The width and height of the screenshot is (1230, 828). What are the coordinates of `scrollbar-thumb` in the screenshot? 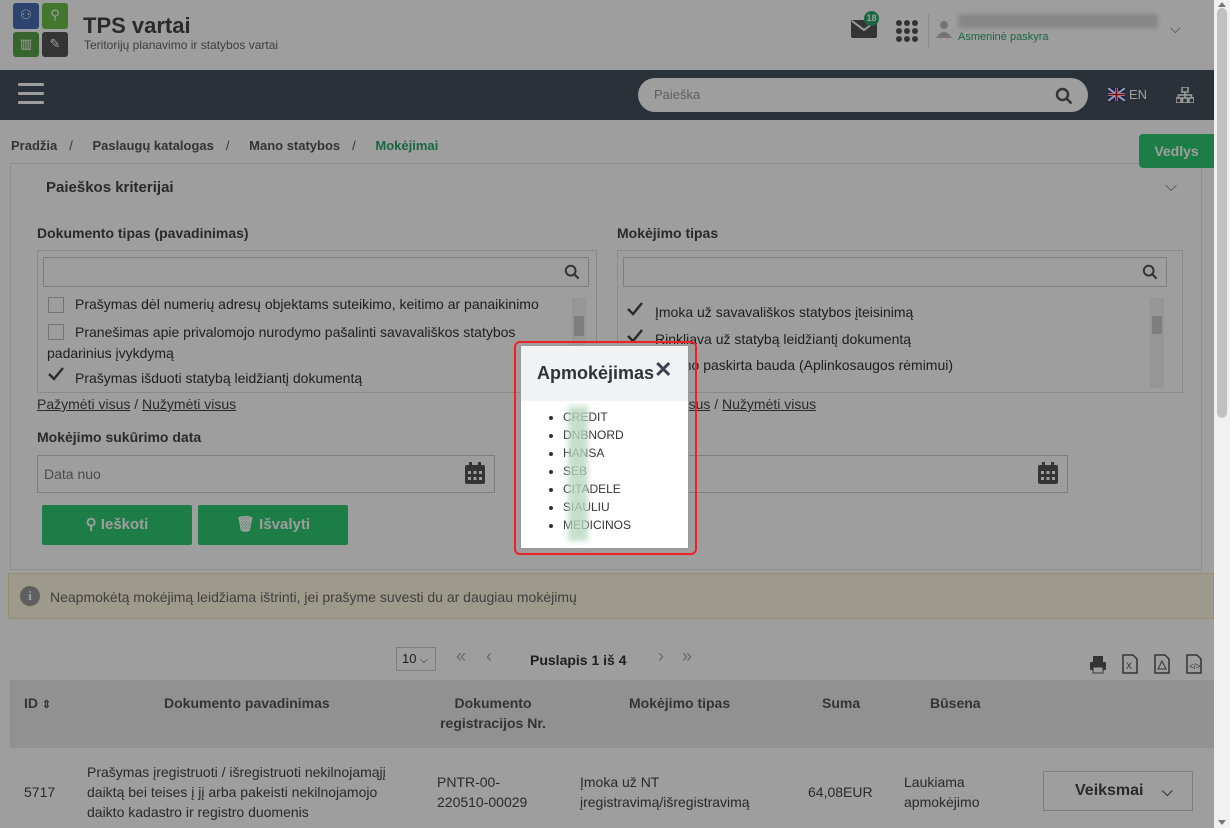 It's located at (1222, 213).